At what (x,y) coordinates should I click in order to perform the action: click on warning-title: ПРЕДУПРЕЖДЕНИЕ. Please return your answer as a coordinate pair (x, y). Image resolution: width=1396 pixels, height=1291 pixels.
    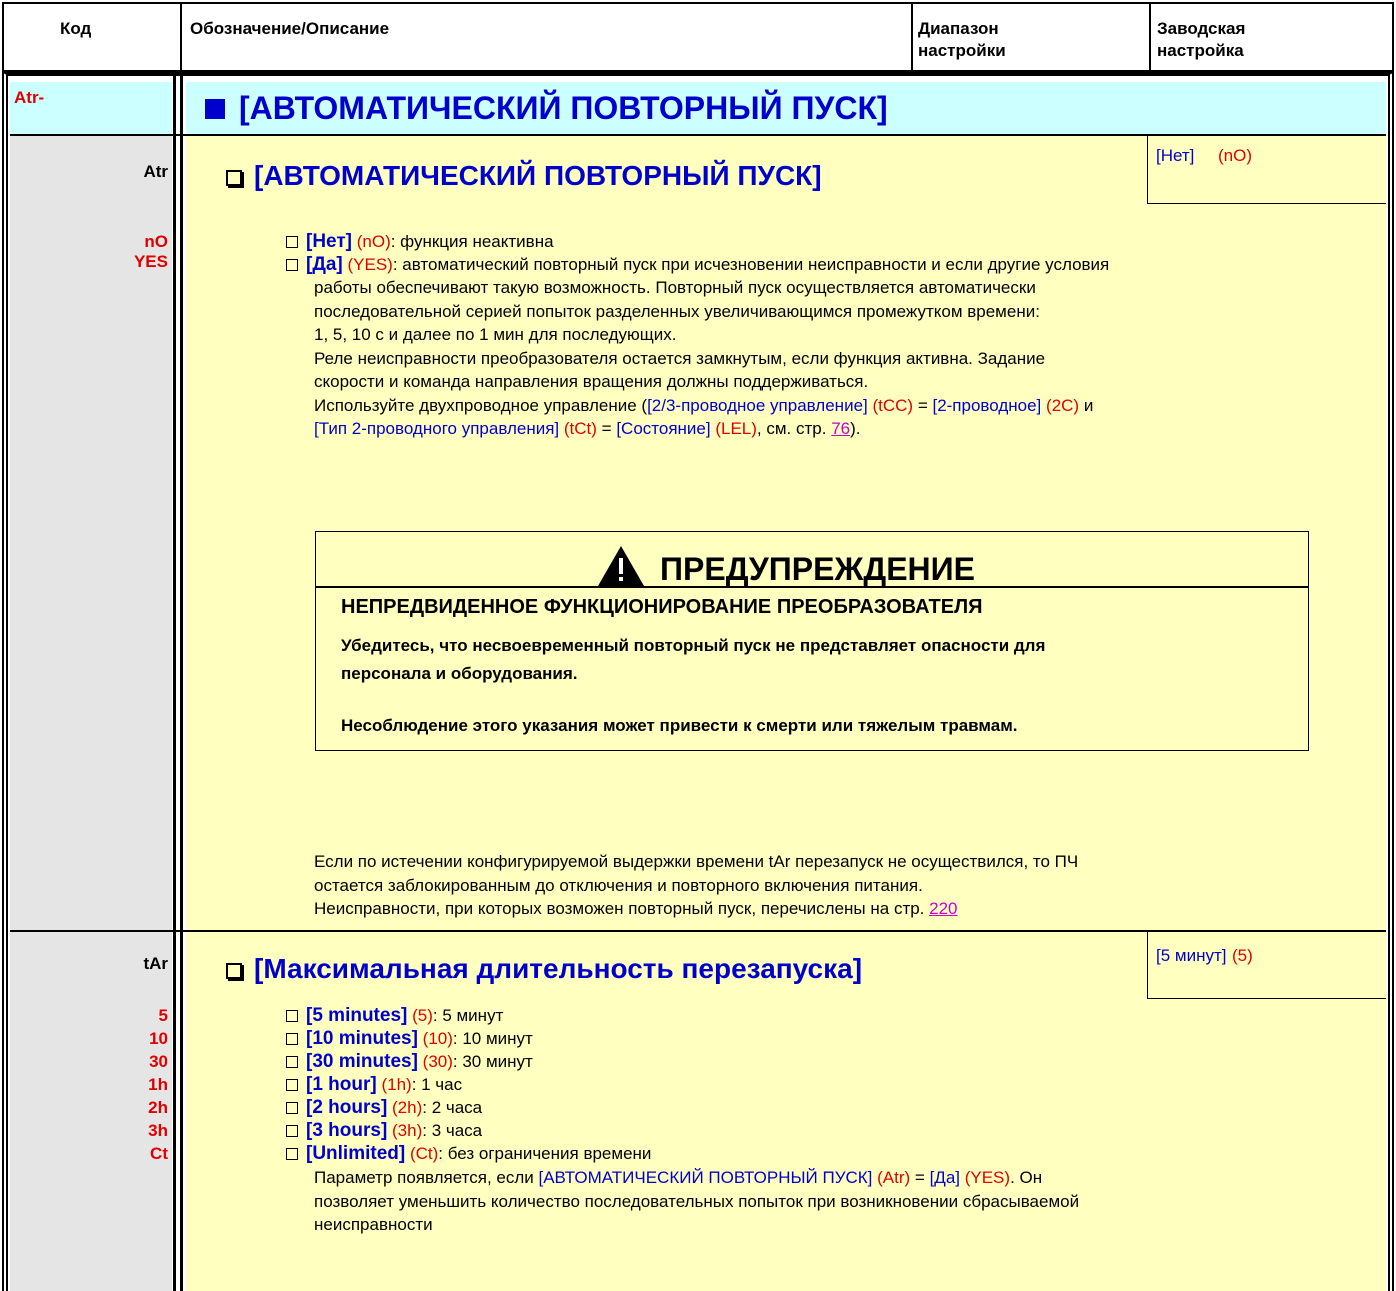
    Looking at the image, I should click on (785, 562).